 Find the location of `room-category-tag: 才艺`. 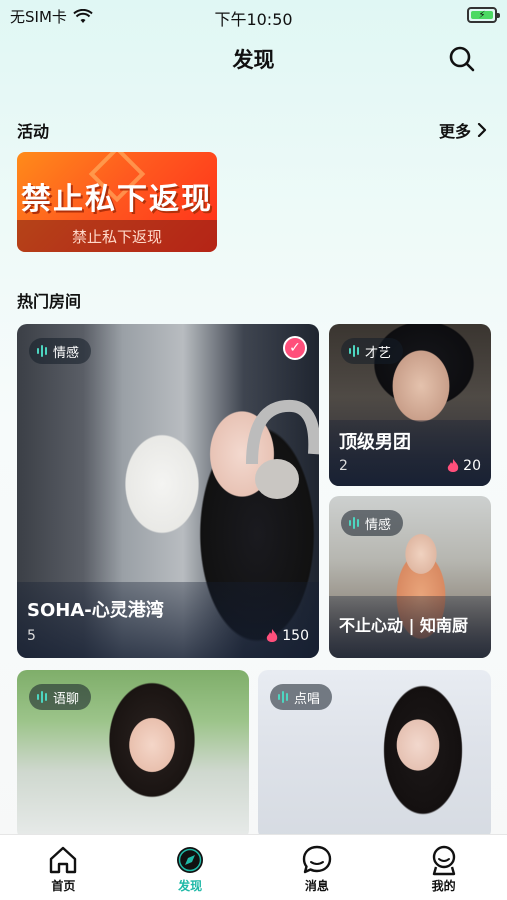

room-category-tag: 才艺 is located at coordinates (372, 351).